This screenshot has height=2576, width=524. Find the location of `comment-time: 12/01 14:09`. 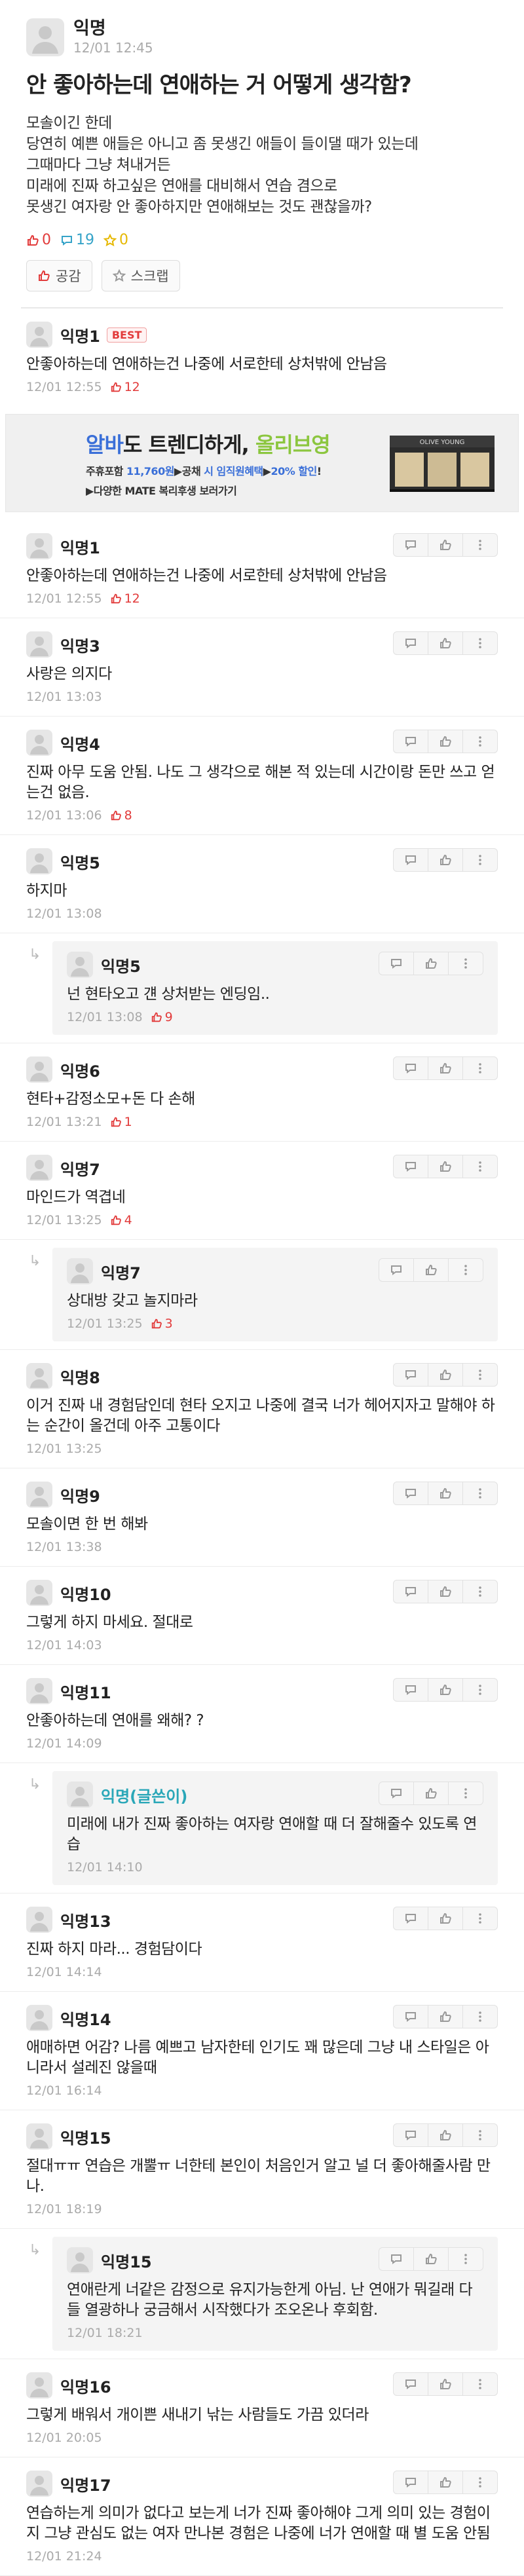

comment-time: 12/01 14:09 is located at coordinates (64, 1743).